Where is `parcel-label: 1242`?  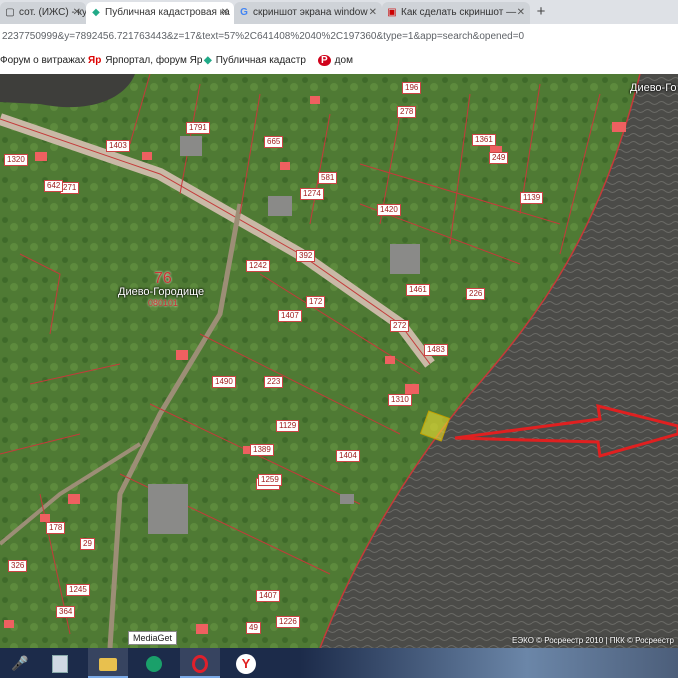
parcel-label: 1242 is located at coordinates (258, 266).